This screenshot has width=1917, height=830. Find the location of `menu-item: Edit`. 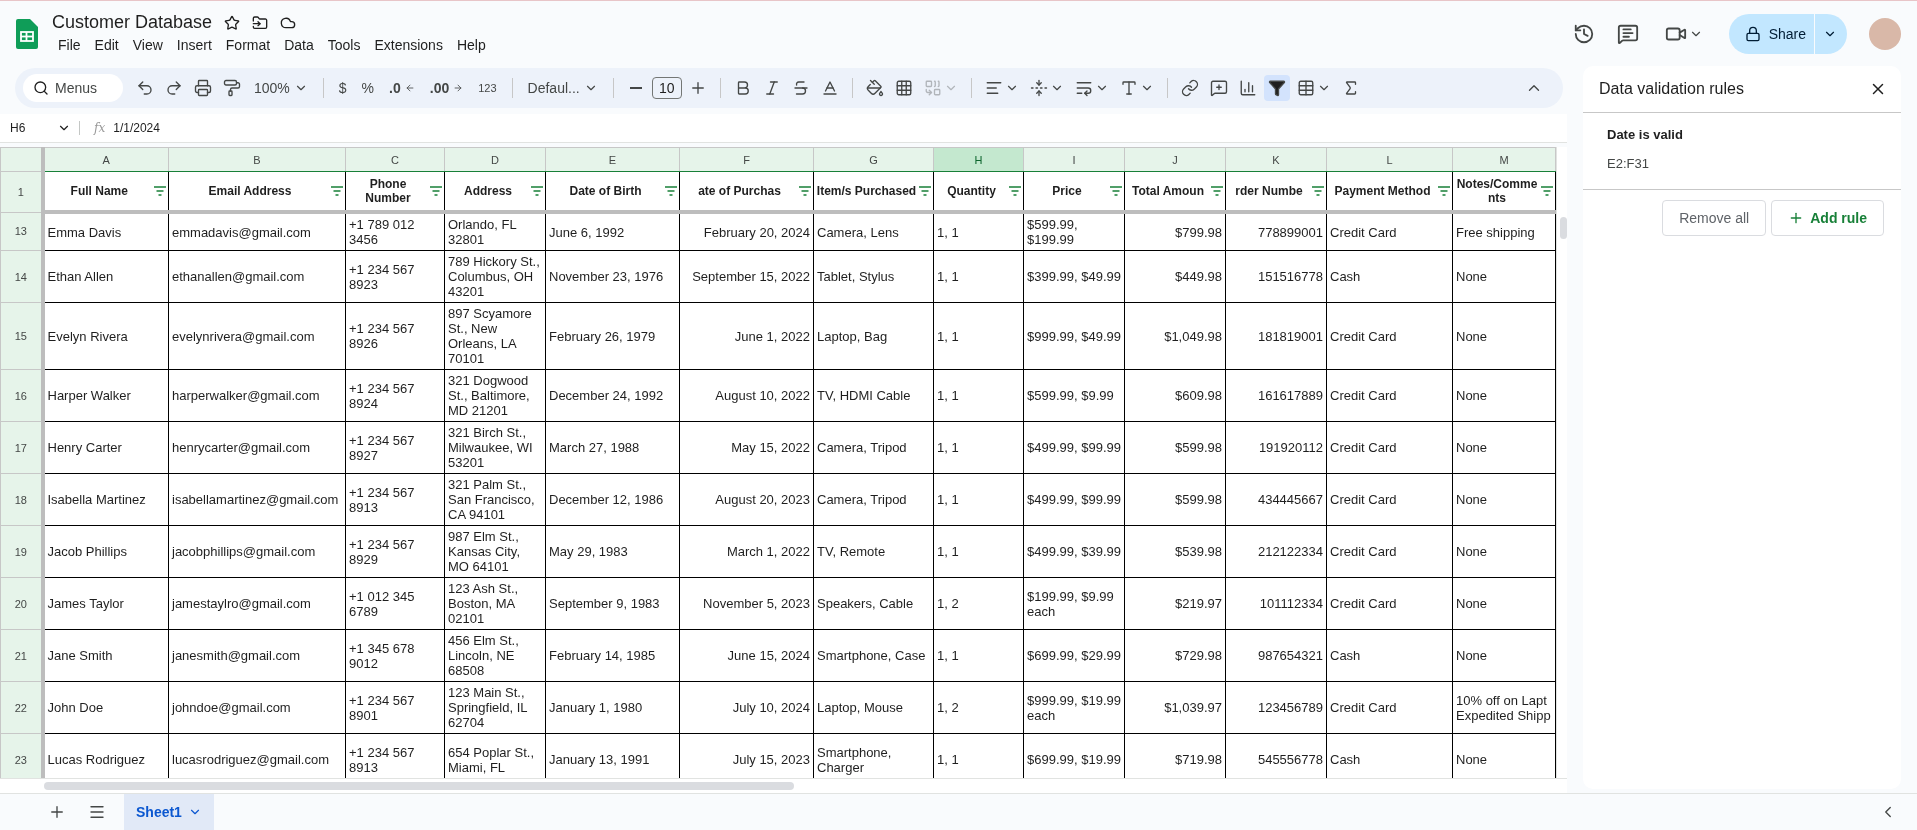

menu-item: Edit is located at coordinates (107, 45).